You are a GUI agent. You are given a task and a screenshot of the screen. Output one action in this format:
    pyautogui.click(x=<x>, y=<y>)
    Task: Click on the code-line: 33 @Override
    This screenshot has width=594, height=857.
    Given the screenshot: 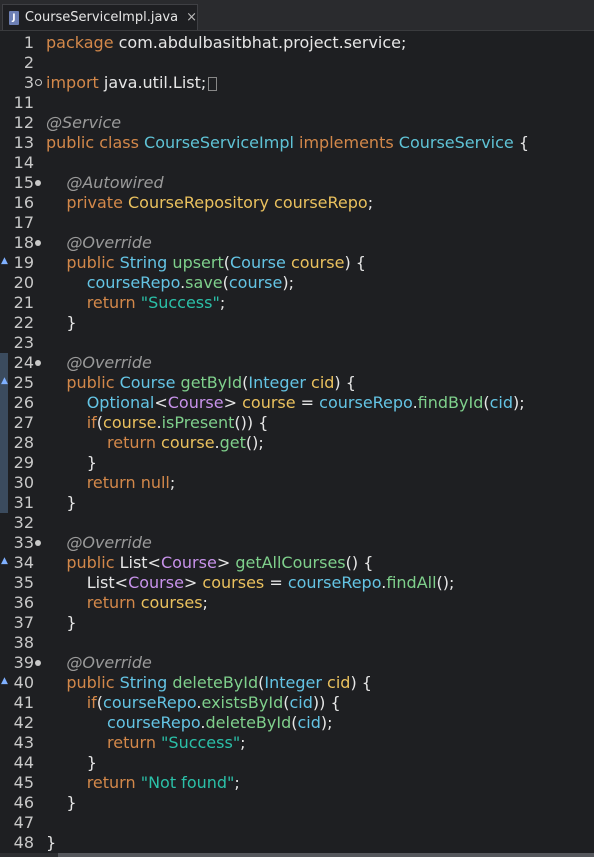 What is the action you would take?
    pyautogui.click(x=297, y=543)
    